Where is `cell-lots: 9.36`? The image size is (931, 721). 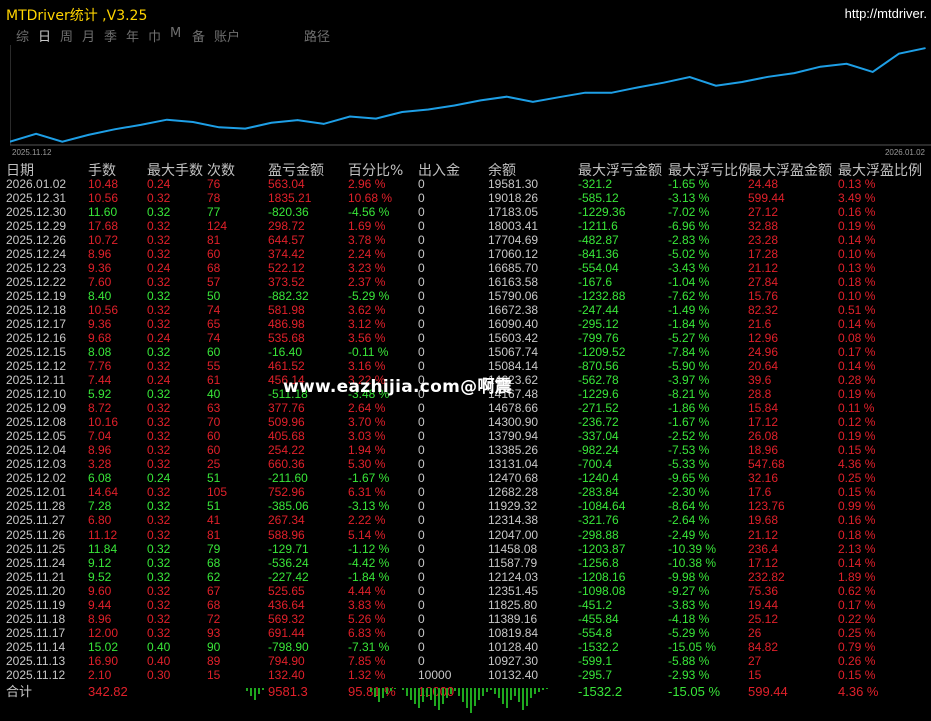 cell-lots: 9.36 is located at coordinates (100, 268).